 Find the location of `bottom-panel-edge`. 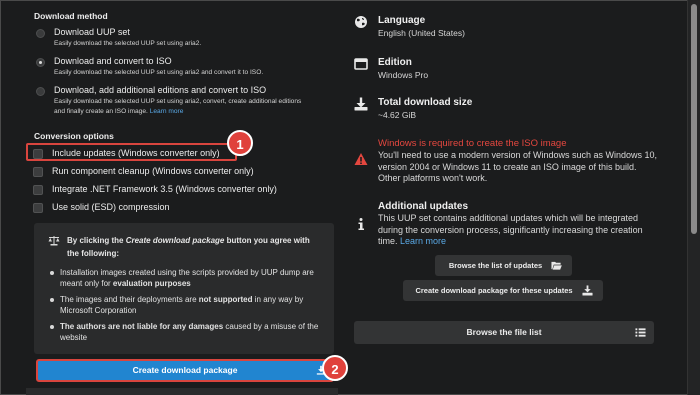

bottom-panel-edge is located at coordinates (182, 391).